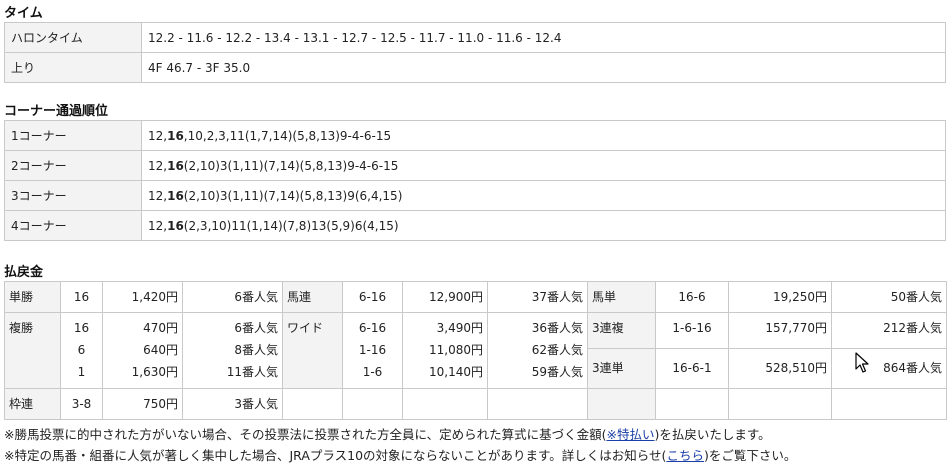 The image size is (952, 469). I want to click on payout-type-wide: ワイド, so click(312, 350).